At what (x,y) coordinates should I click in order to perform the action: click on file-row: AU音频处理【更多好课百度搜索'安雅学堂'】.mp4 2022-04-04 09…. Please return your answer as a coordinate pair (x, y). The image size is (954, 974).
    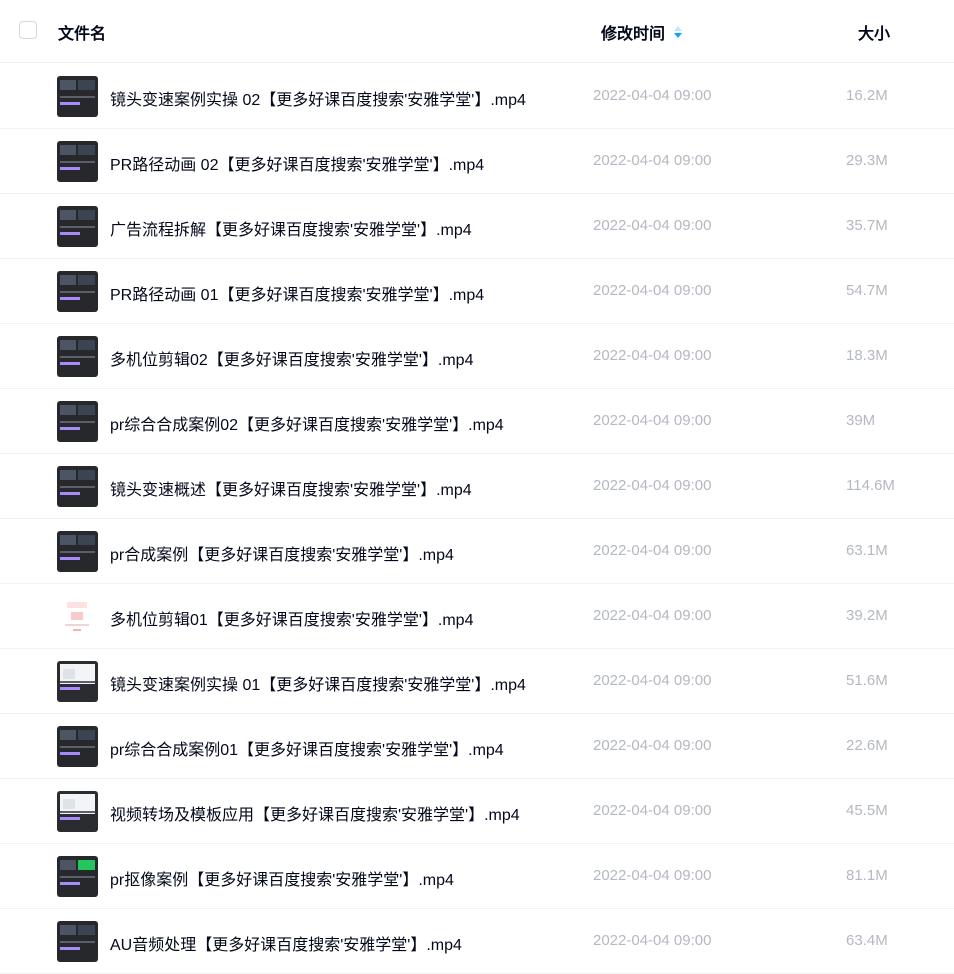
    Looking at the image, I should click on (477, 941).